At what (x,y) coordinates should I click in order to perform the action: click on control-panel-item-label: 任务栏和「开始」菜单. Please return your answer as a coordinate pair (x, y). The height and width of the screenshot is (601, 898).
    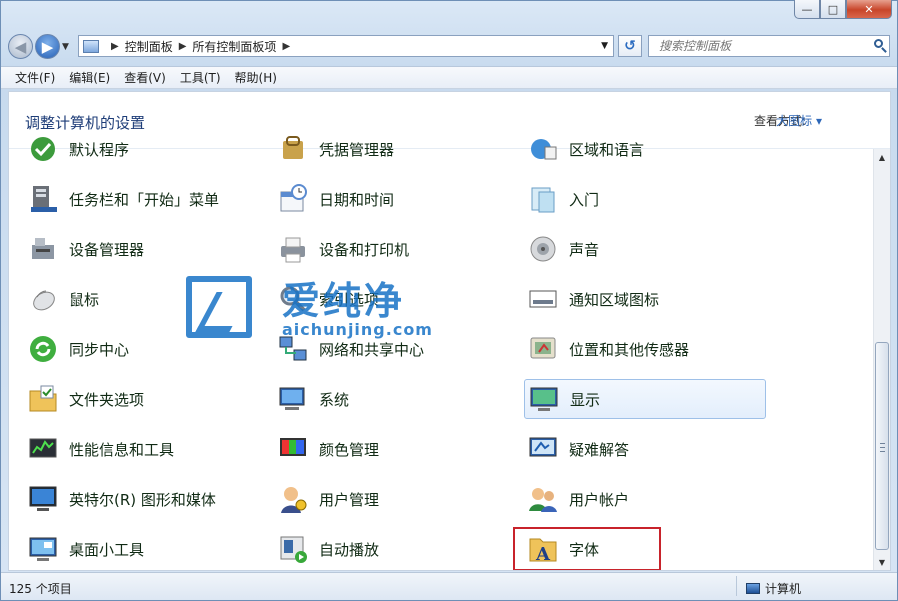
    Looking at the image, I should click on (144, 199).